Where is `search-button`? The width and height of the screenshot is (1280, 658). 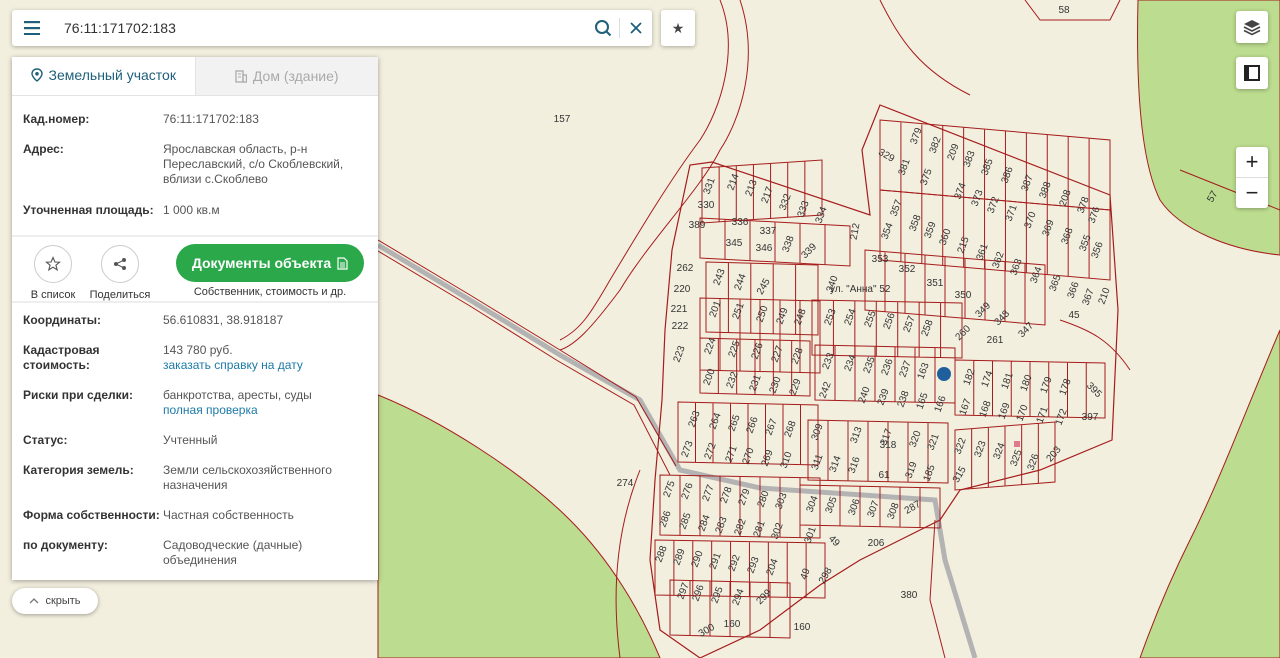
search-button is located at coordinates (603, 28).